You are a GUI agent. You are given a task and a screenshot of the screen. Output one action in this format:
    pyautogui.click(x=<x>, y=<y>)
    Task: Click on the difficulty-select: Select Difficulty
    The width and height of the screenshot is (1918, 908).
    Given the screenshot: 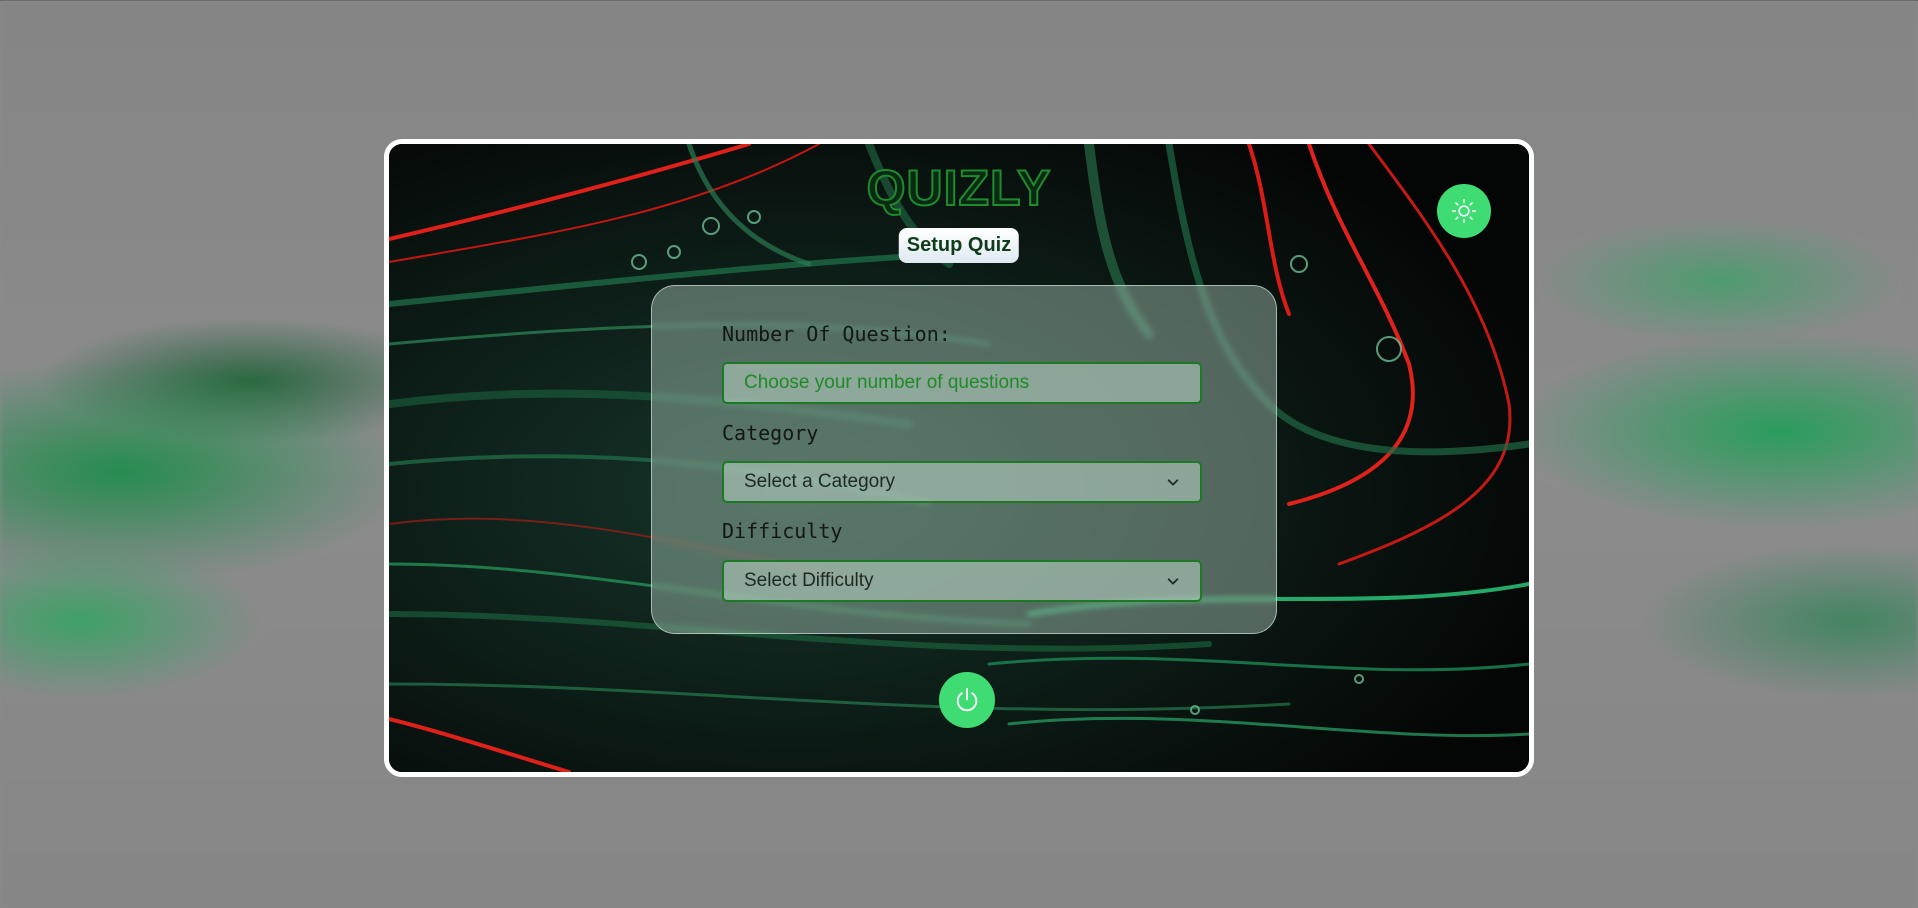 What is the action you would take?
    pyautogui.click(x=962, y=581)
    